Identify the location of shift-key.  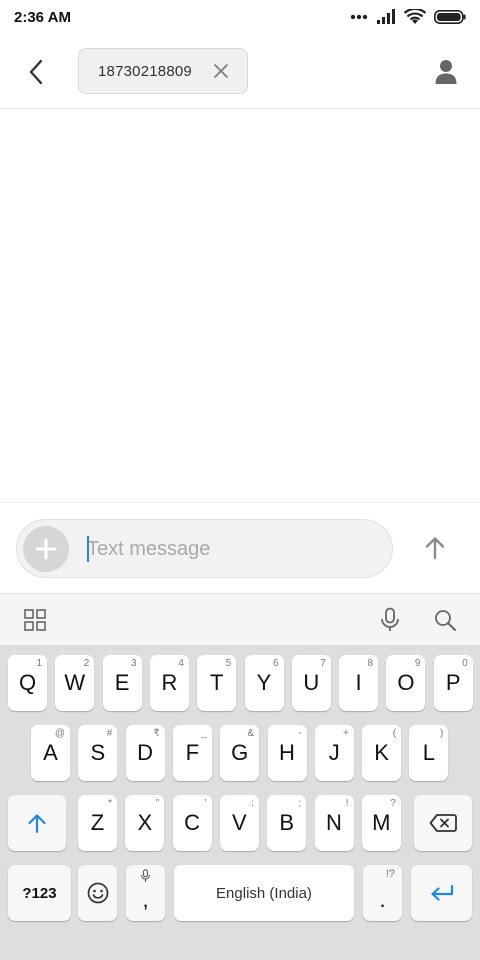
(37, 823).